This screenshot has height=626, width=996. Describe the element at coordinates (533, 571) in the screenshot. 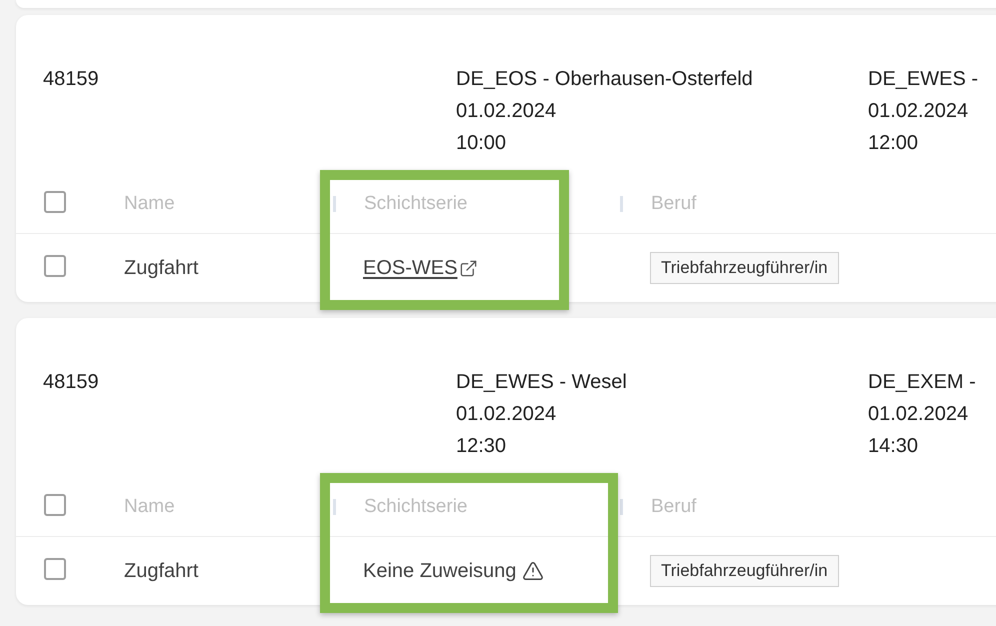

I see `warning-icon` at that location.